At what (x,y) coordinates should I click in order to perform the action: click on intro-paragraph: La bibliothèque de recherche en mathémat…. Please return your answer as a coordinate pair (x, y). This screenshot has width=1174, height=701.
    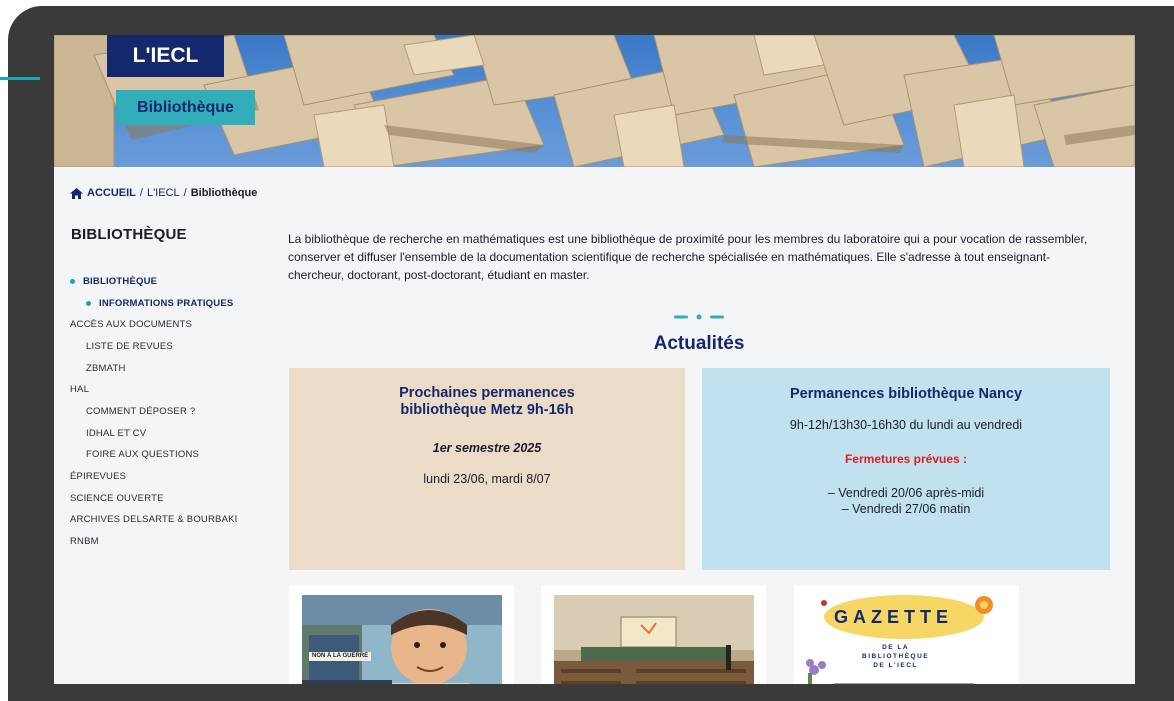
    Looking at the image, I should click on (688, 257).